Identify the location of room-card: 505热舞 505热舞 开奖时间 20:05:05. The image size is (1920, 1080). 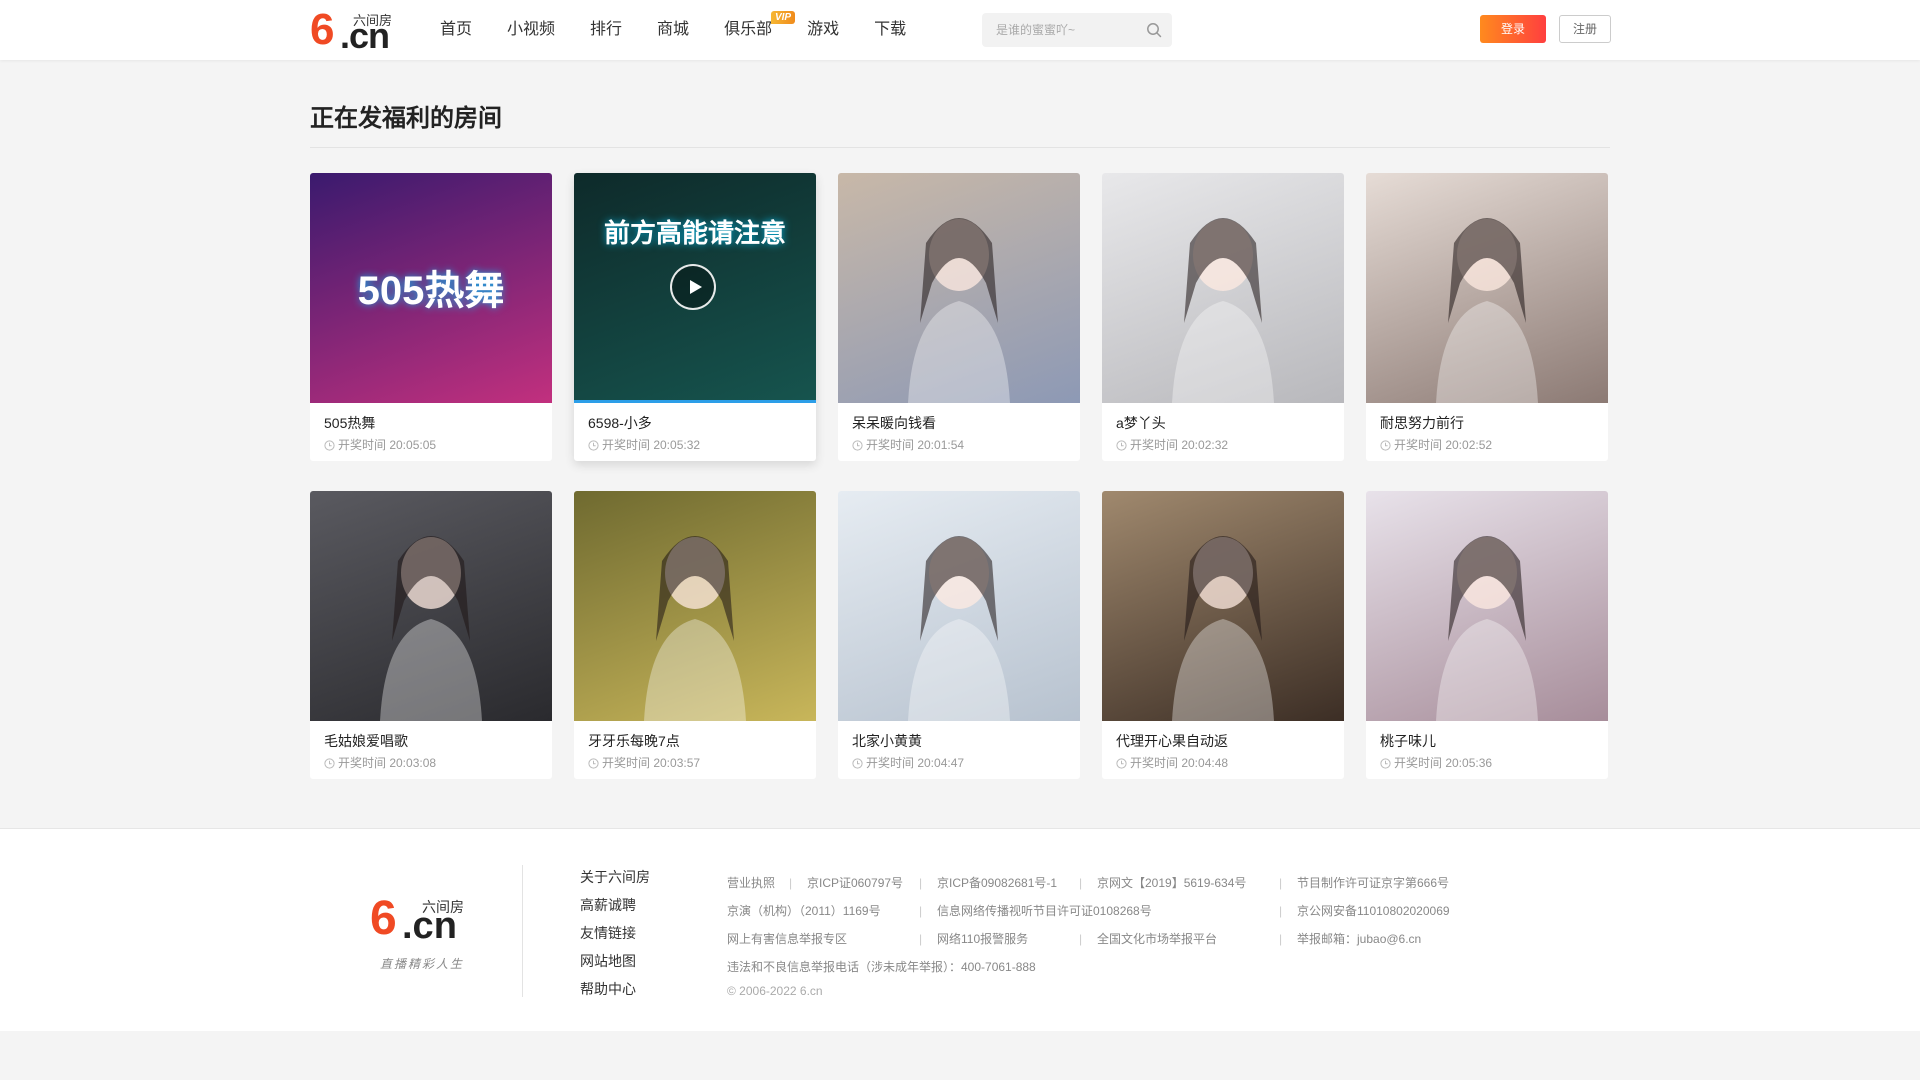
(431, 317).